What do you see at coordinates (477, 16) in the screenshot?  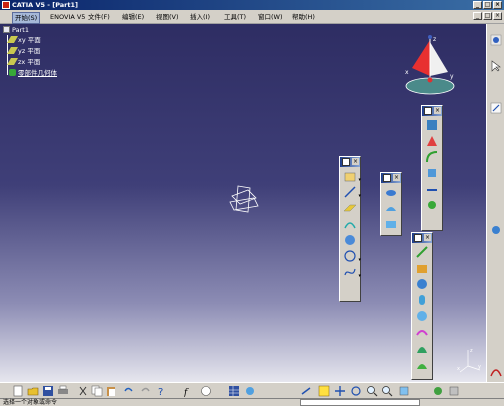 I see `doc-minimize-button: _` at bounding box center [477, 16].